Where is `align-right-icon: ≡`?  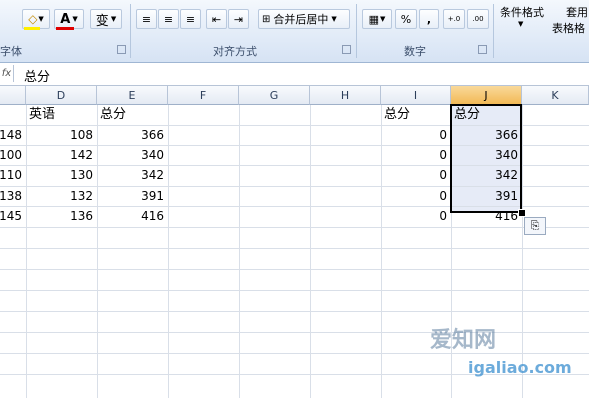
align-right-icon: ≡ is located at coordinates (190, 19).